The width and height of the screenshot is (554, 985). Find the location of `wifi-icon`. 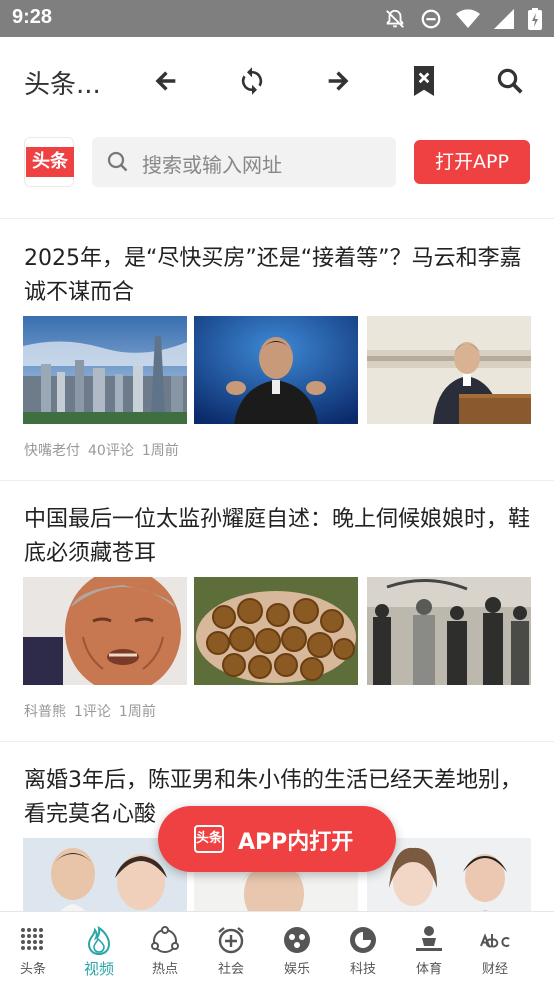

wifi-icon is located at coordinates (468, 18).